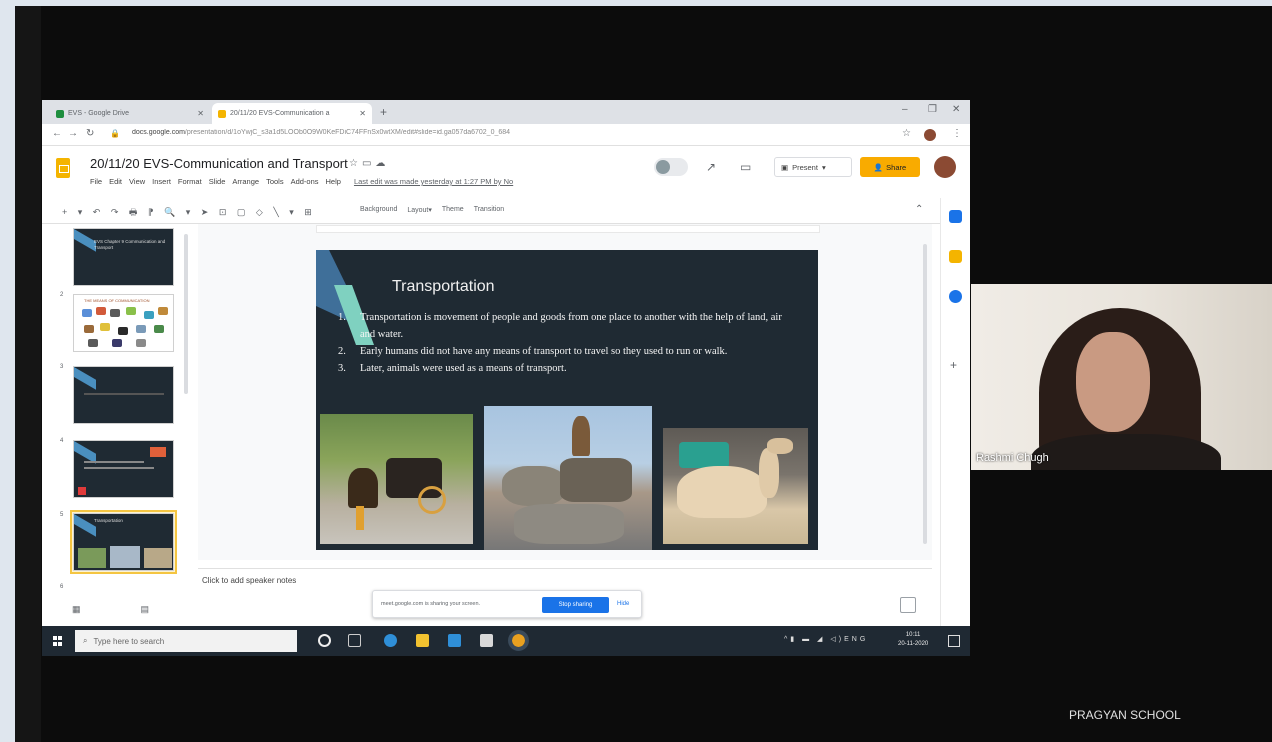 The height and width of the screenshot is (742, 1272). What do you see at coordinates (422, 640) in the screenshot?
I see `file-explorer-icon` at bounding box center [422, 640].